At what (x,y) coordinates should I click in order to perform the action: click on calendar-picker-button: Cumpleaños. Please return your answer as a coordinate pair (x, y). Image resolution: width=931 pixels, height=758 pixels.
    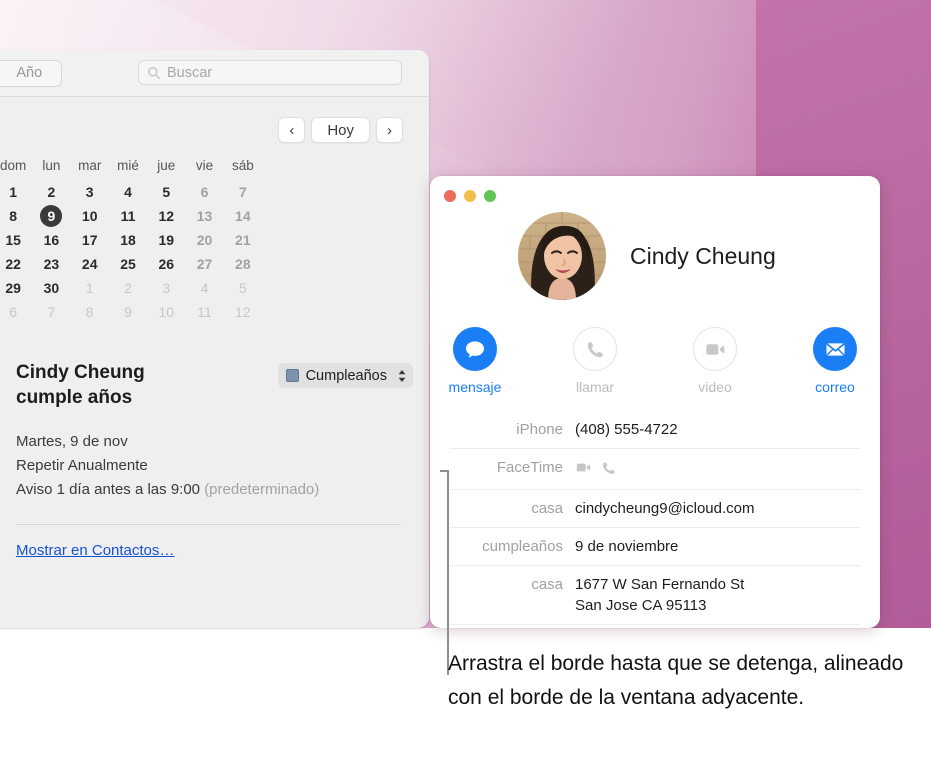
    Looking at the image, I should click on (345, 375).